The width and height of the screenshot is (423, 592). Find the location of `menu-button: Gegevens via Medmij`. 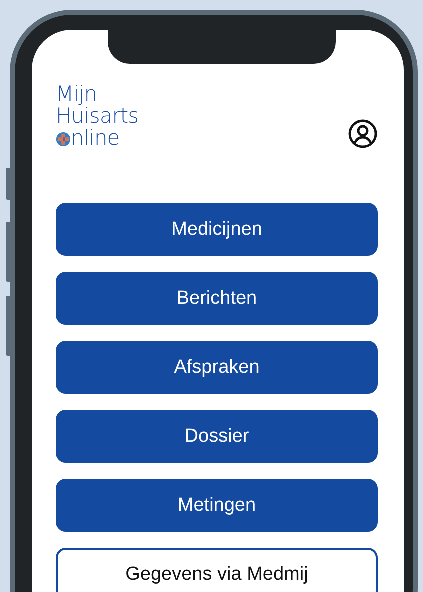

menu-button: Gegevens via Medmij is located at coordinates (217, 570).